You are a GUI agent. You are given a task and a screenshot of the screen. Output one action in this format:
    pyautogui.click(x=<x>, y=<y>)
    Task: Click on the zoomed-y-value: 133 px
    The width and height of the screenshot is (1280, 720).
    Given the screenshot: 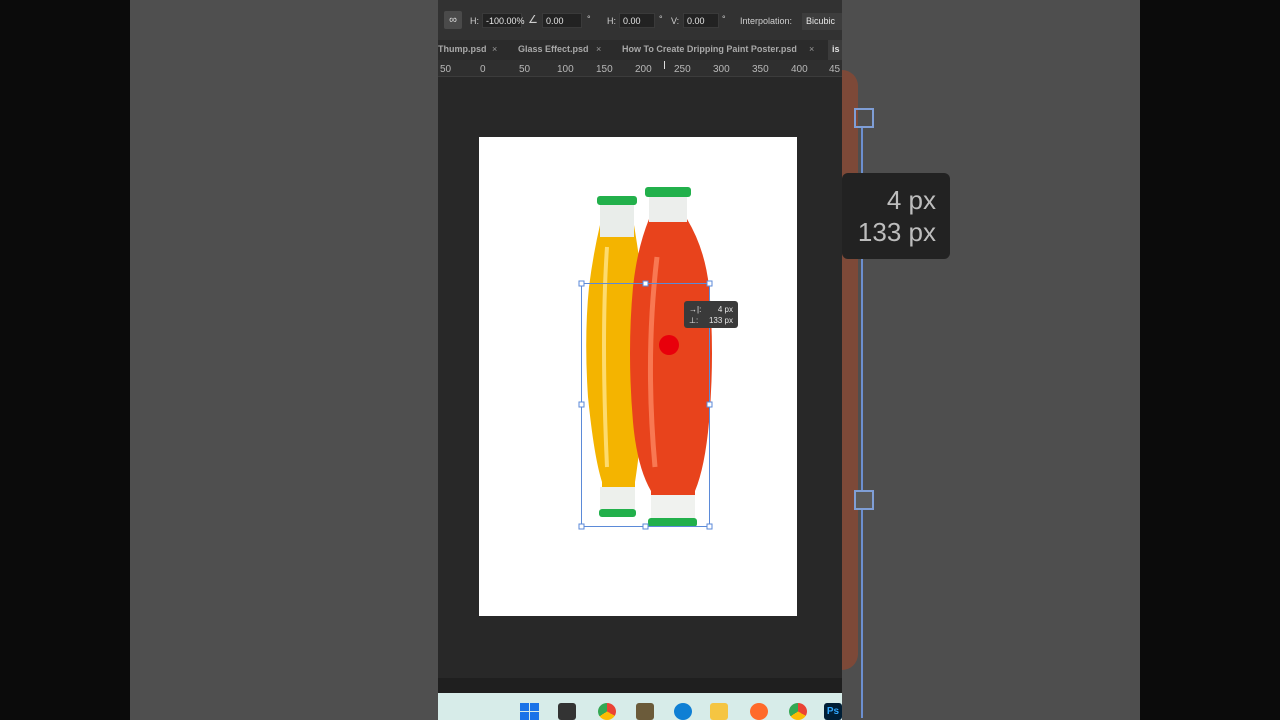 What is the action you would take?
    pyautogui.click(x=896, y=232)
    